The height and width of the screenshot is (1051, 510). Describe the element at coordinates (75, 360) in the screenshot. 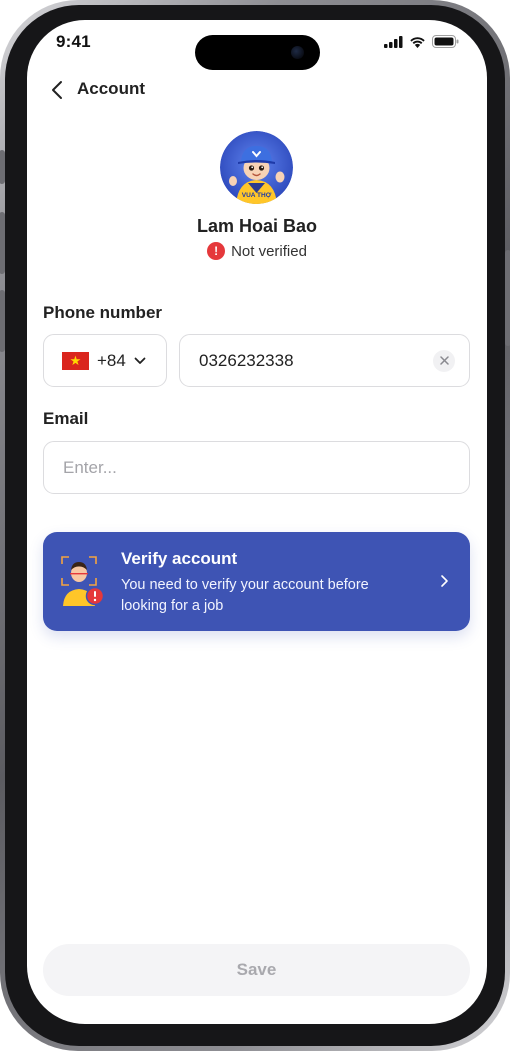

I see `flag-vn-icon: ★` at that location.